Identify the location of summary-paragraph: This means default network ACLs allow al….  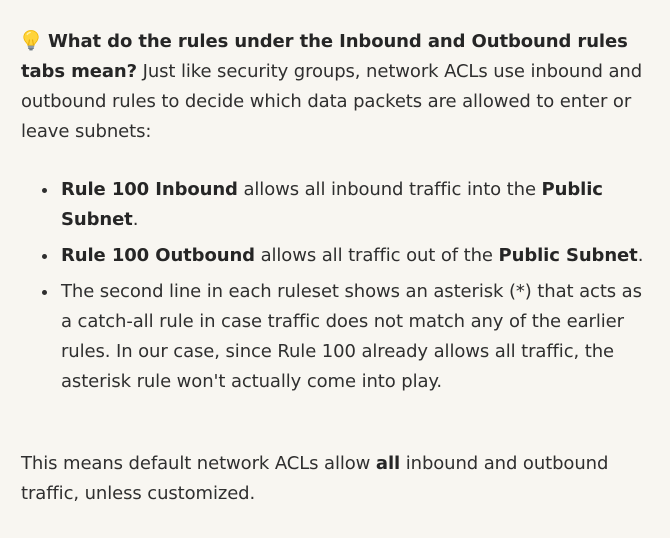
(335, 479).